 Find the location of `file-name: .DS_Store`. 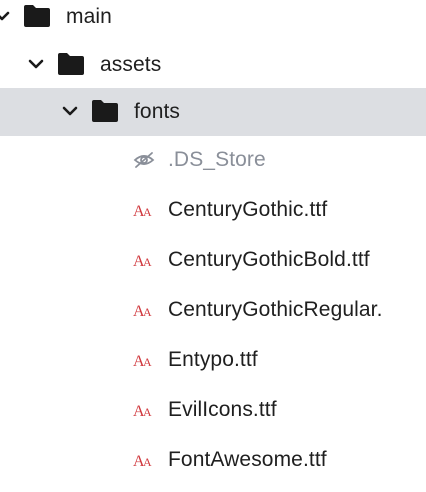

file-name: .DS_Store is located at coordinates (217, 159).